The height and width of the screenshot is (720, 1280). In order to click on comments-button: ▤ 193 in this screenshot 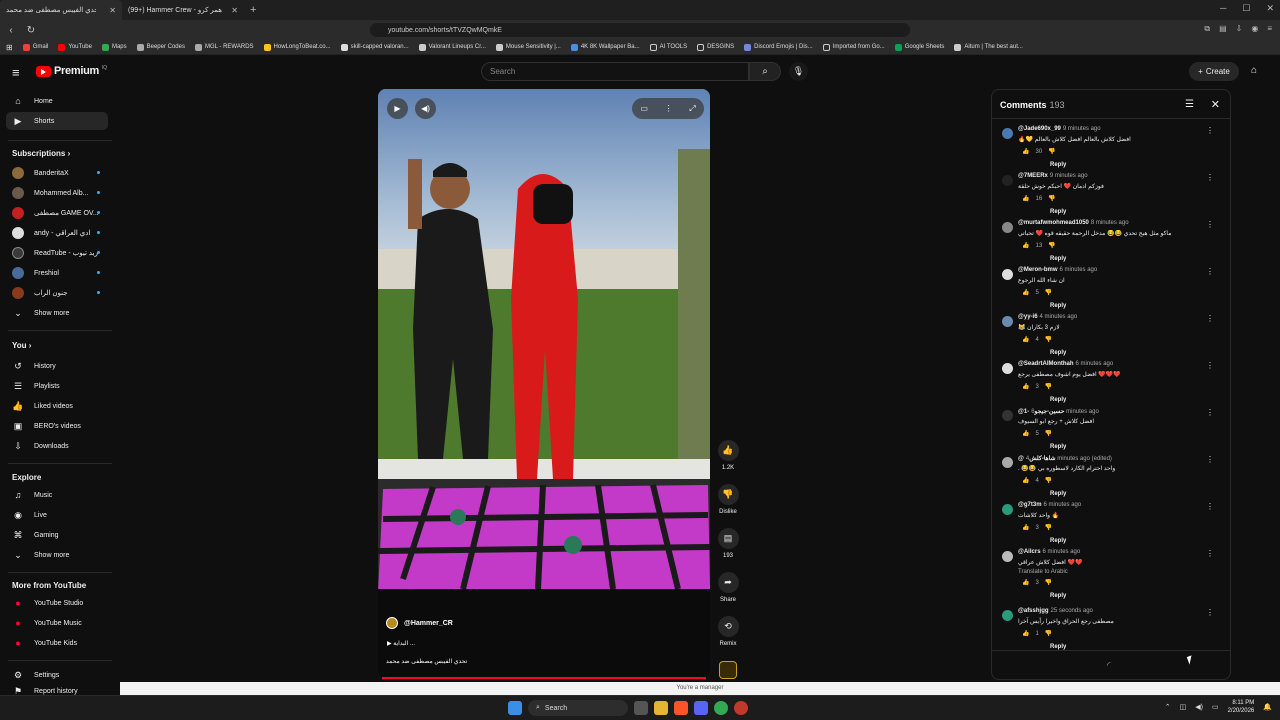, I will do `click(728, 543)`.